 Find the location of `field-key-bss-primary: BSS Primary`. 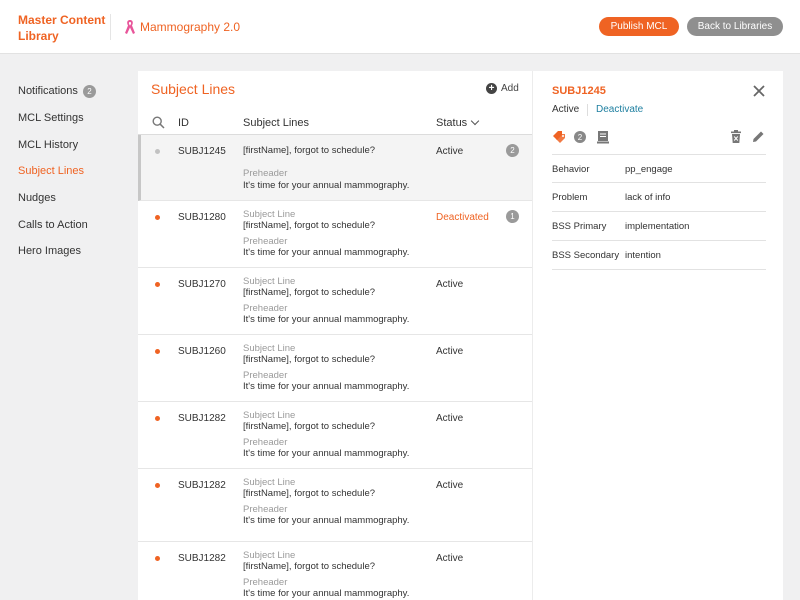

field-key-bss-primary: BSS Primary is located at coordinates (579, 226).